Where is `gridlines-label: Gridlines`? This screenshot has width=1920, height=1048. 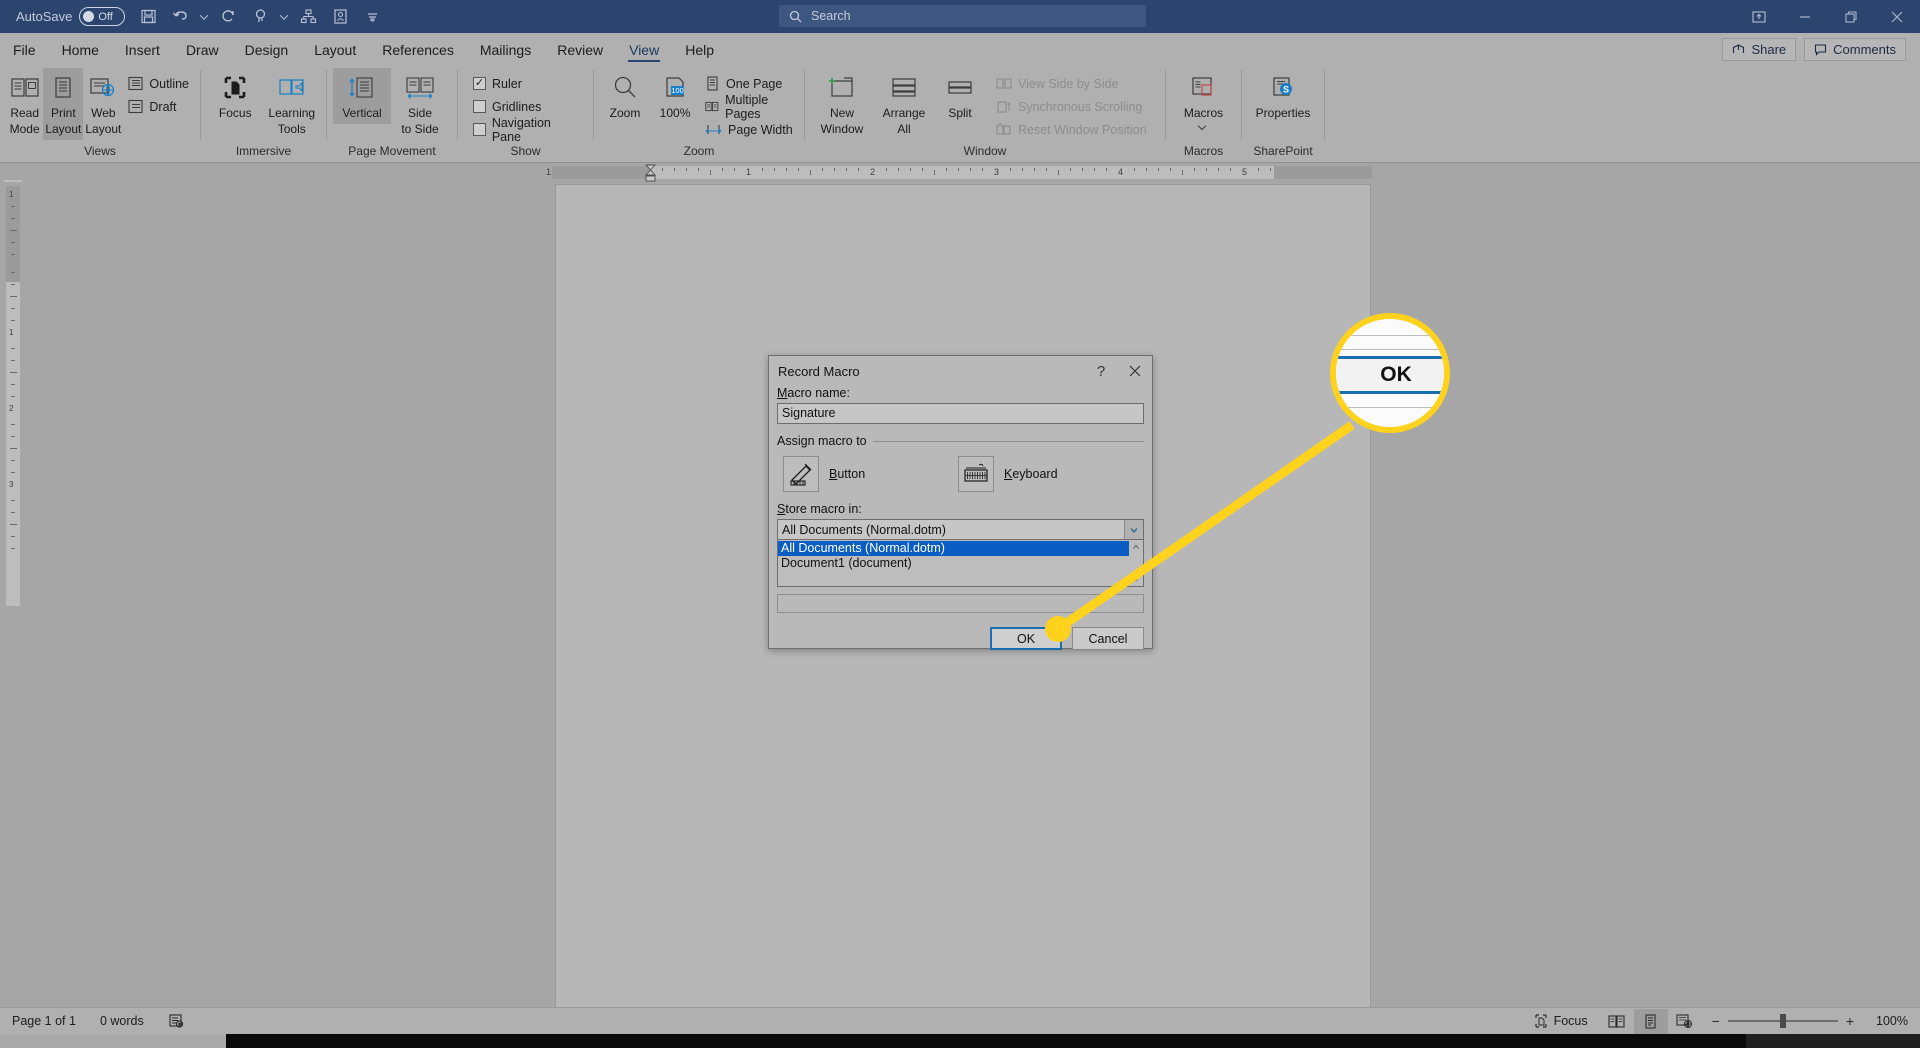 gridlines-label: Gridlines is located at coordinates (517, 106).